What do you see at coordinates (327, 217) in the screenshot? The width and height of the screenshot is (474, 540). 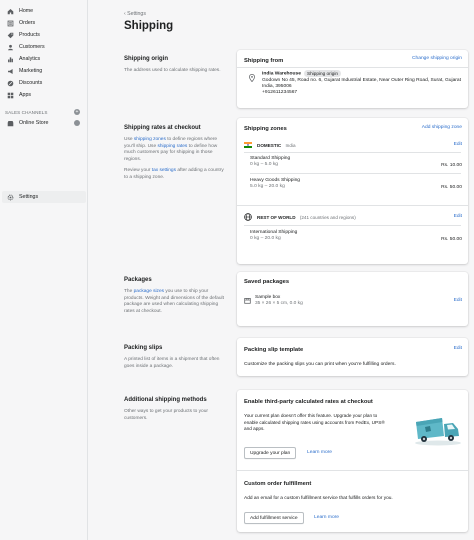 I see `zone-countries: (241 countries and regions)` at bounding box center [327, 217].